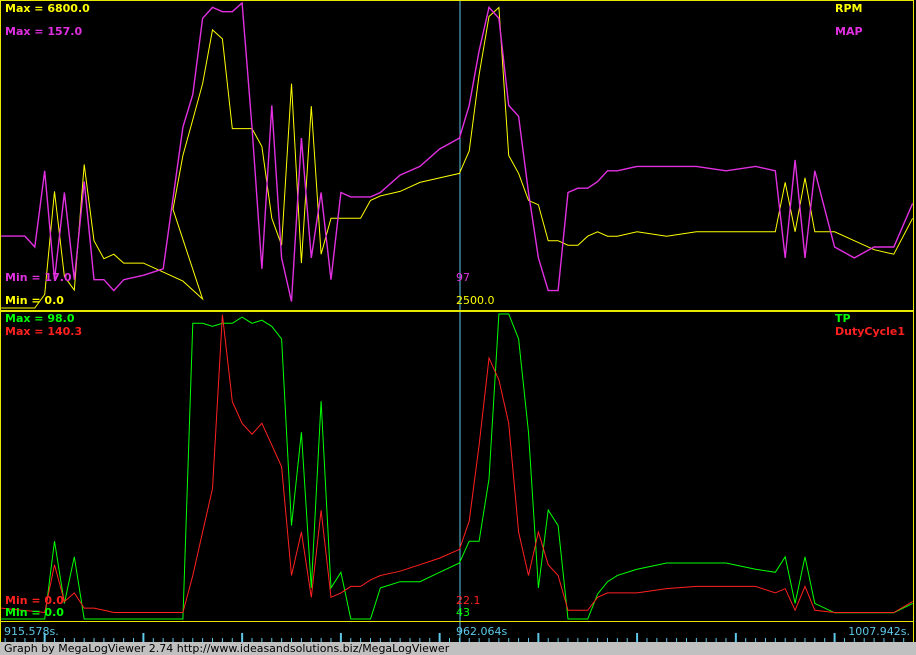  I want to click on time-end-label: 1007.942s., so click(879, 631).